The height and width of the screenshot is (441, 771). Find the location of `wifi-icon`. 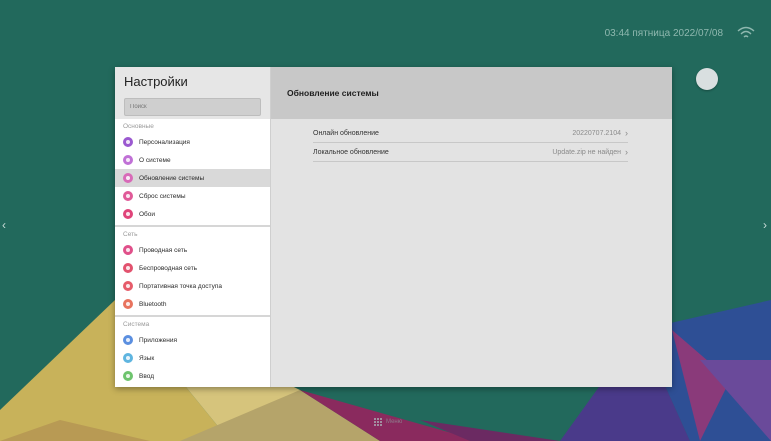

wifi-icon is located at coordinates (746, 33).